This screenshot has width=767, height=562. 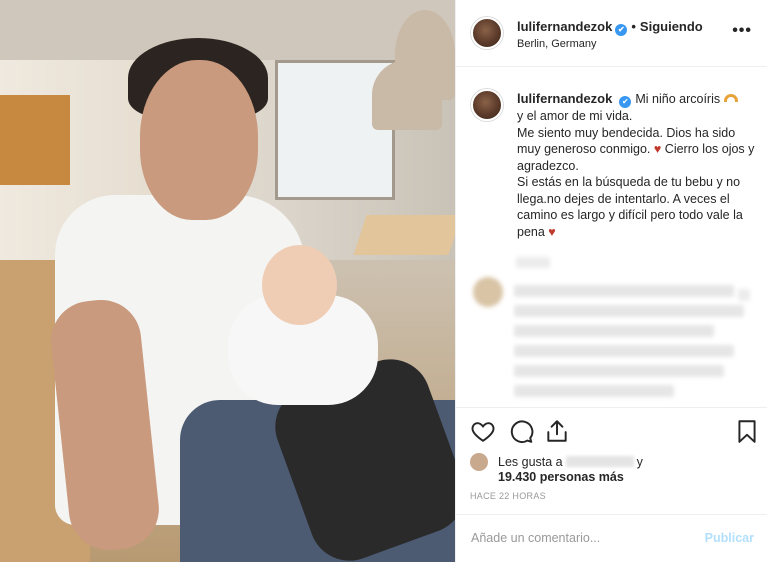 I want to click on likes-suffix: y, so click(x=639, y=462).